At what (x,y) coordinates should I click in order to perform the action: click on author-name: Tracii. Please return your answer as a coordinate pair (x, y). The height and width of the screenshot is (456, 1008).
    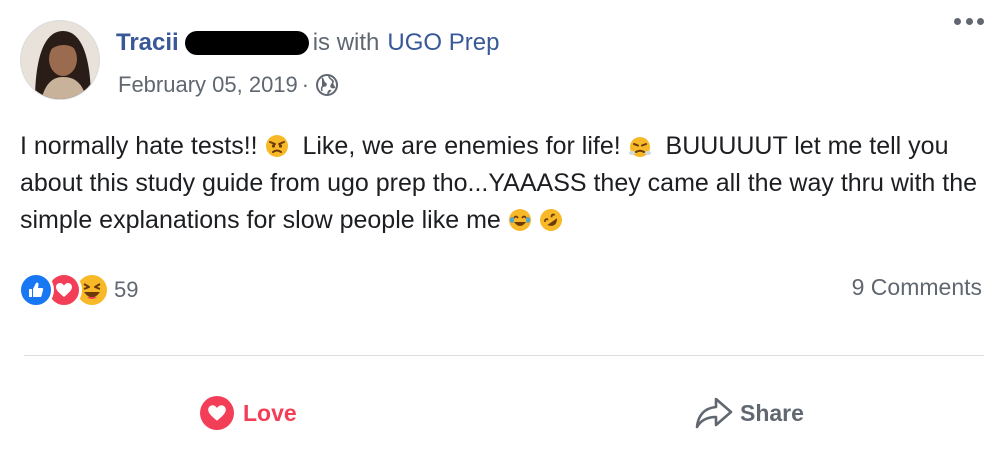
    Looking at the image, I should click on (147, 43).